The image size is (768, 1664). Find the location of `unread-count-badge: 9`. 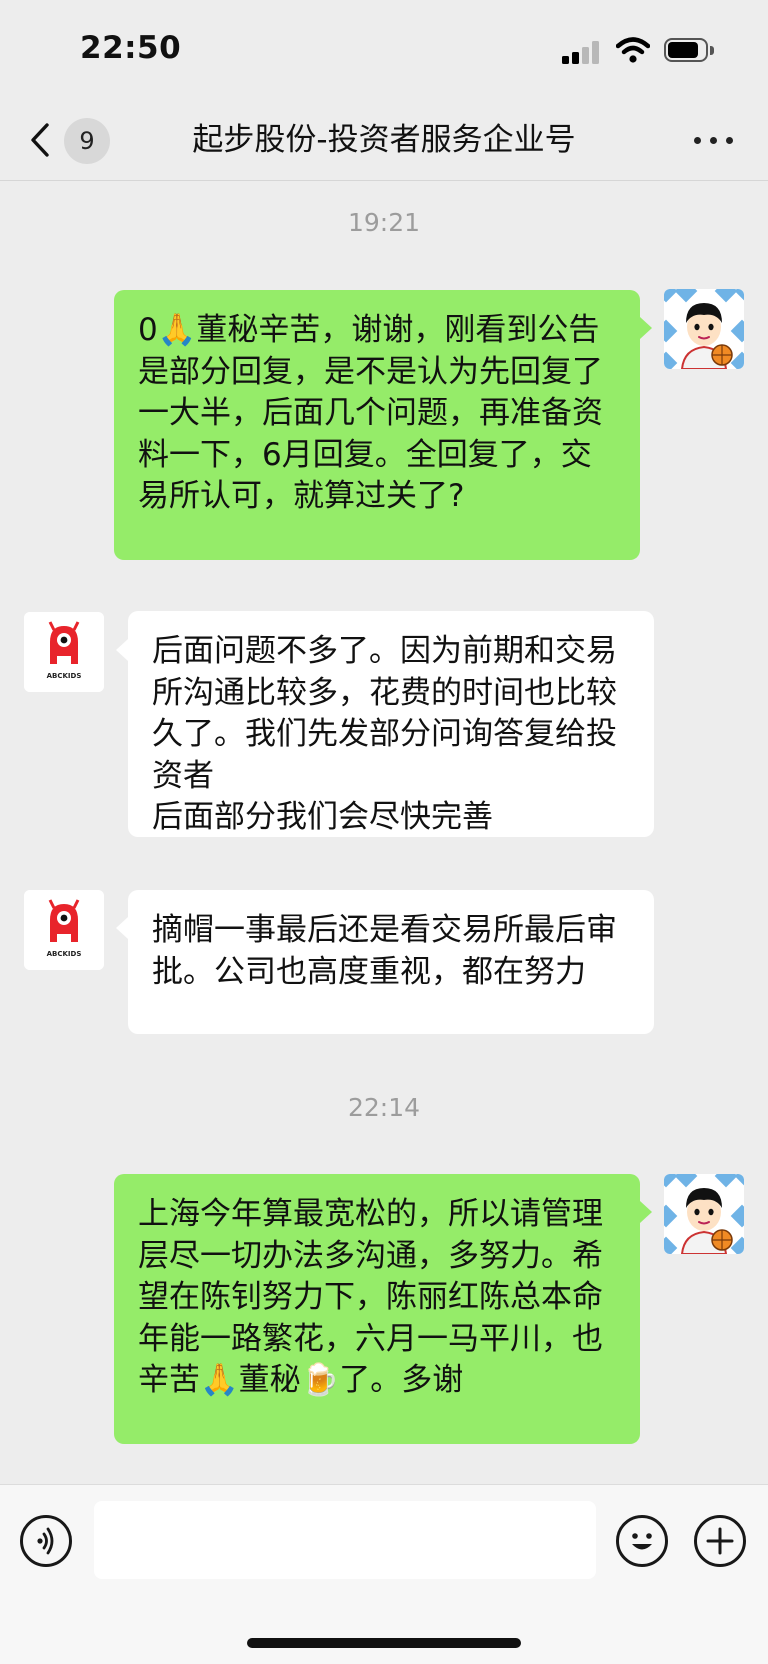

unread-count-badge: 9 is located at coordinates (87, 141).